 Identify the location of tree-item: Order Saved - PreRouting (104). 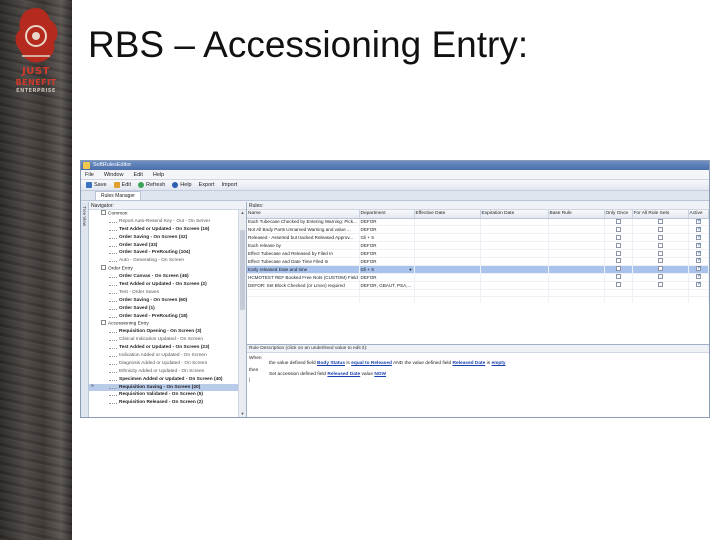
(163, 253).